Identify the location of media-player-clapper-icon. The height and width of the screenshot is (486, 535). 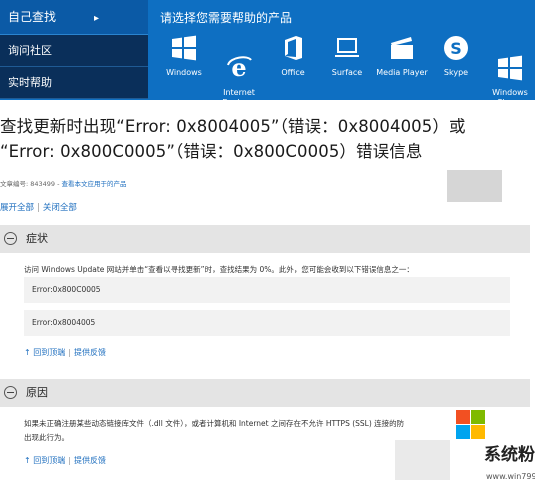
(402, 48).